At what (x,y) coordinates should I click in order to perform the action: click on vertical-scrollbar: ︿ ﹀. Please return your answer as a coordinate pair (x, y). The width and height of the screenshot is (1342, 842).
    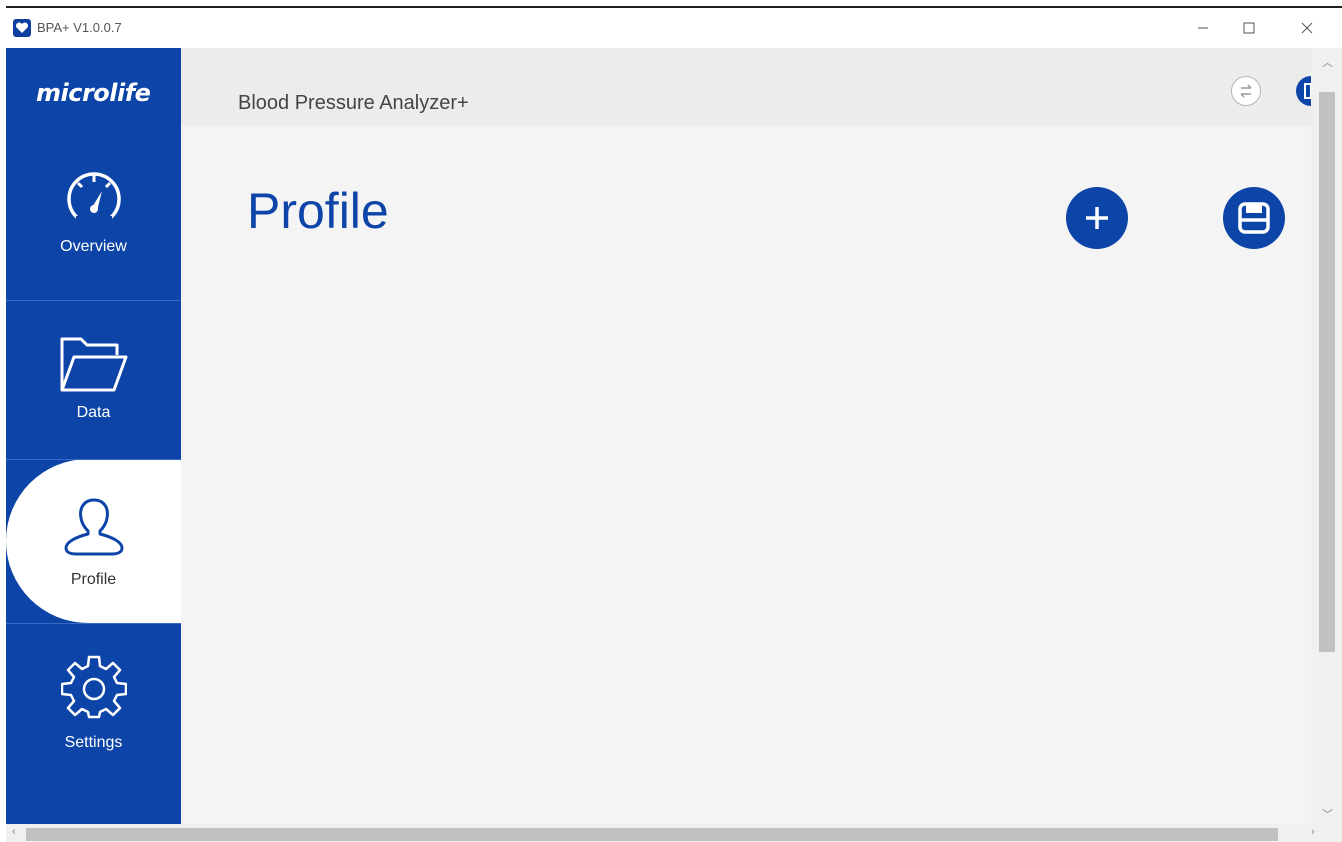
    Looking at the image, I should click on (1326, 436).